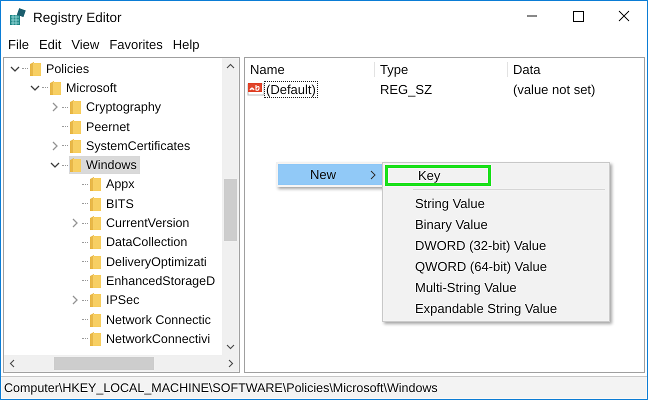 The width and height of the screenshot is (648, 400). Describe the element at coordinates (116, 107) in the screenshot. I see `tree-item: Cryptography` at that location.